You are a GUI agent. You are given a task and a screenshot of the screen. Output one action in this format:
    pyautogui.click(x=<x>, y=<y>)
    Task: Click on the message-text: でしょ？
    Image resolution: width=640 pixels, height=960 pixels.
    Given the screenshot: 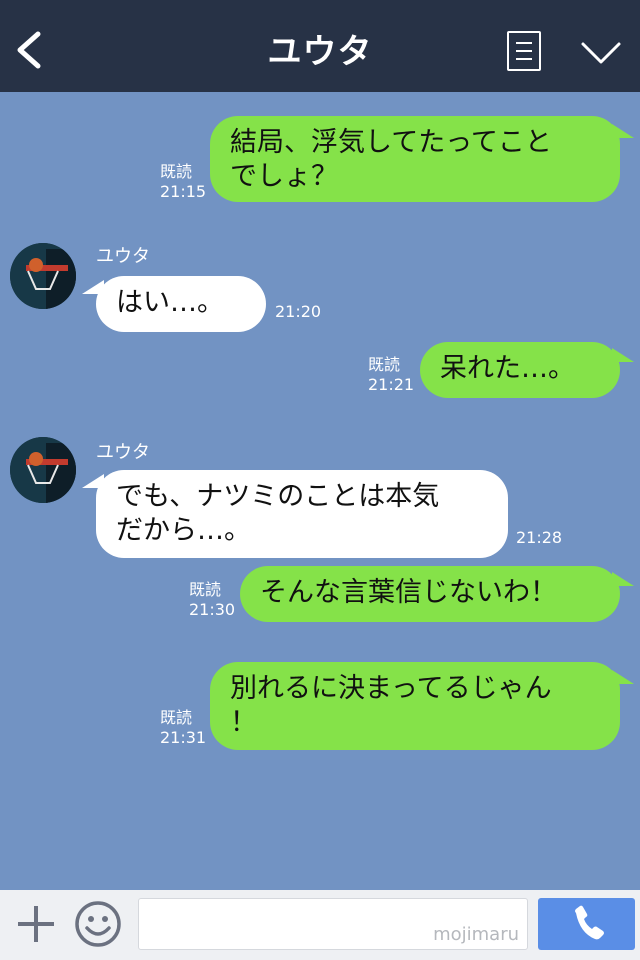 What is the action you would take?
    pyautogui.click(x=284, y=176)
    